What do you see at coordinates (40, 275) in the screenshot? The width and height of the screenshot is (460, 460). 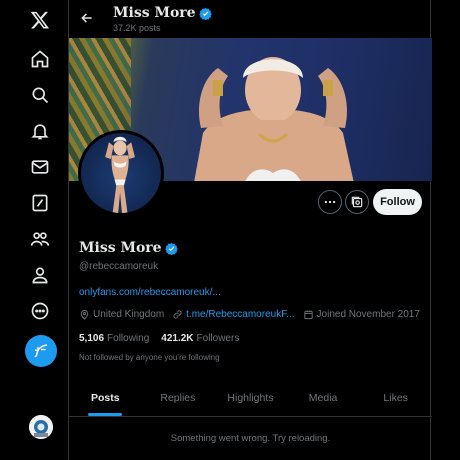 I see `profile-icon` at bounding box center [40, 275].